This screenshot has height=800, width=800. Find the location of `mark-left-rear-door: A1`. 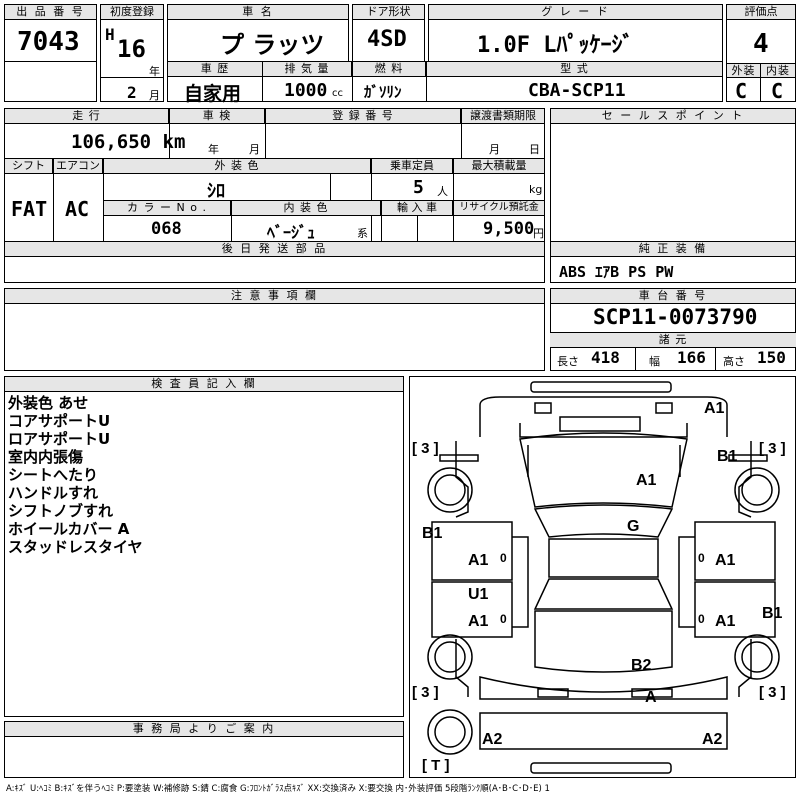

mark-left-rear-door: A1 is located at coordinates (478, 621).